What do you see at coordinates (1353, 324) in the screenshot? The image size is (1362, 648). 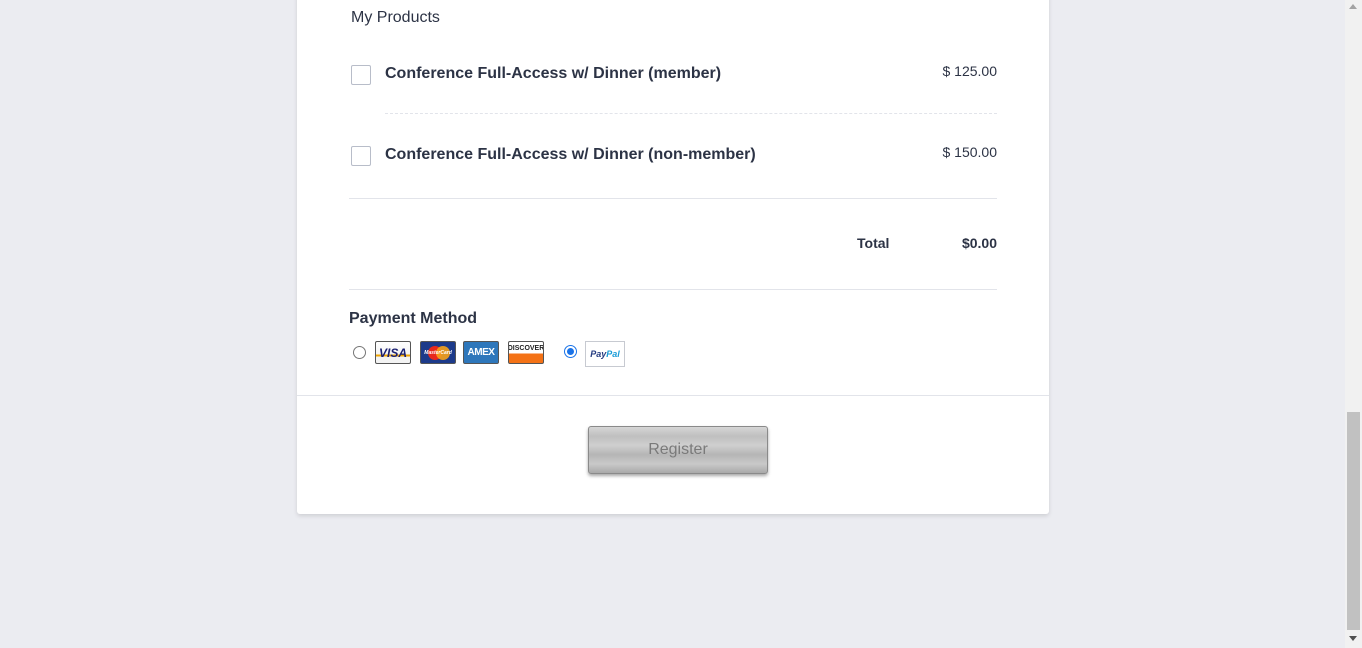 I see `vertical-scrollbar` at bounding box center [1353, 324].